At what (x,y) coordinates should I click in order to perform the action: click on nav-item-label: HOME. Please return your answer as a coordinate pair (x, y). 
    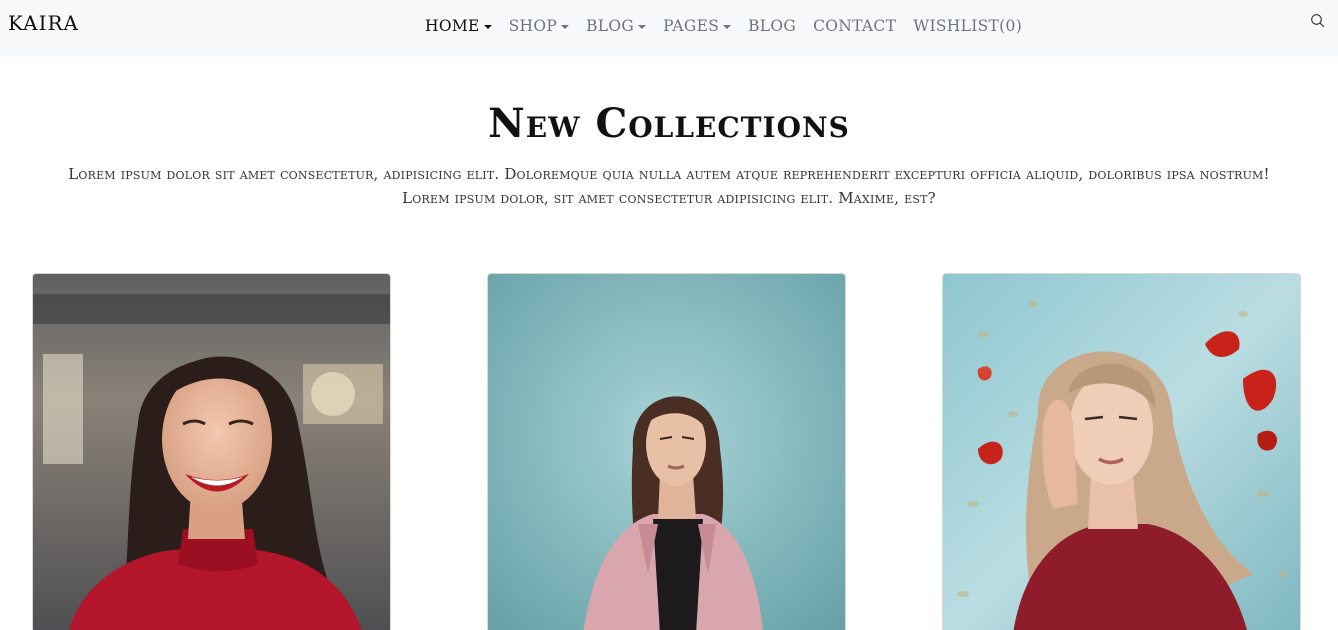
    Looking at the image, I should click on (452, 26).